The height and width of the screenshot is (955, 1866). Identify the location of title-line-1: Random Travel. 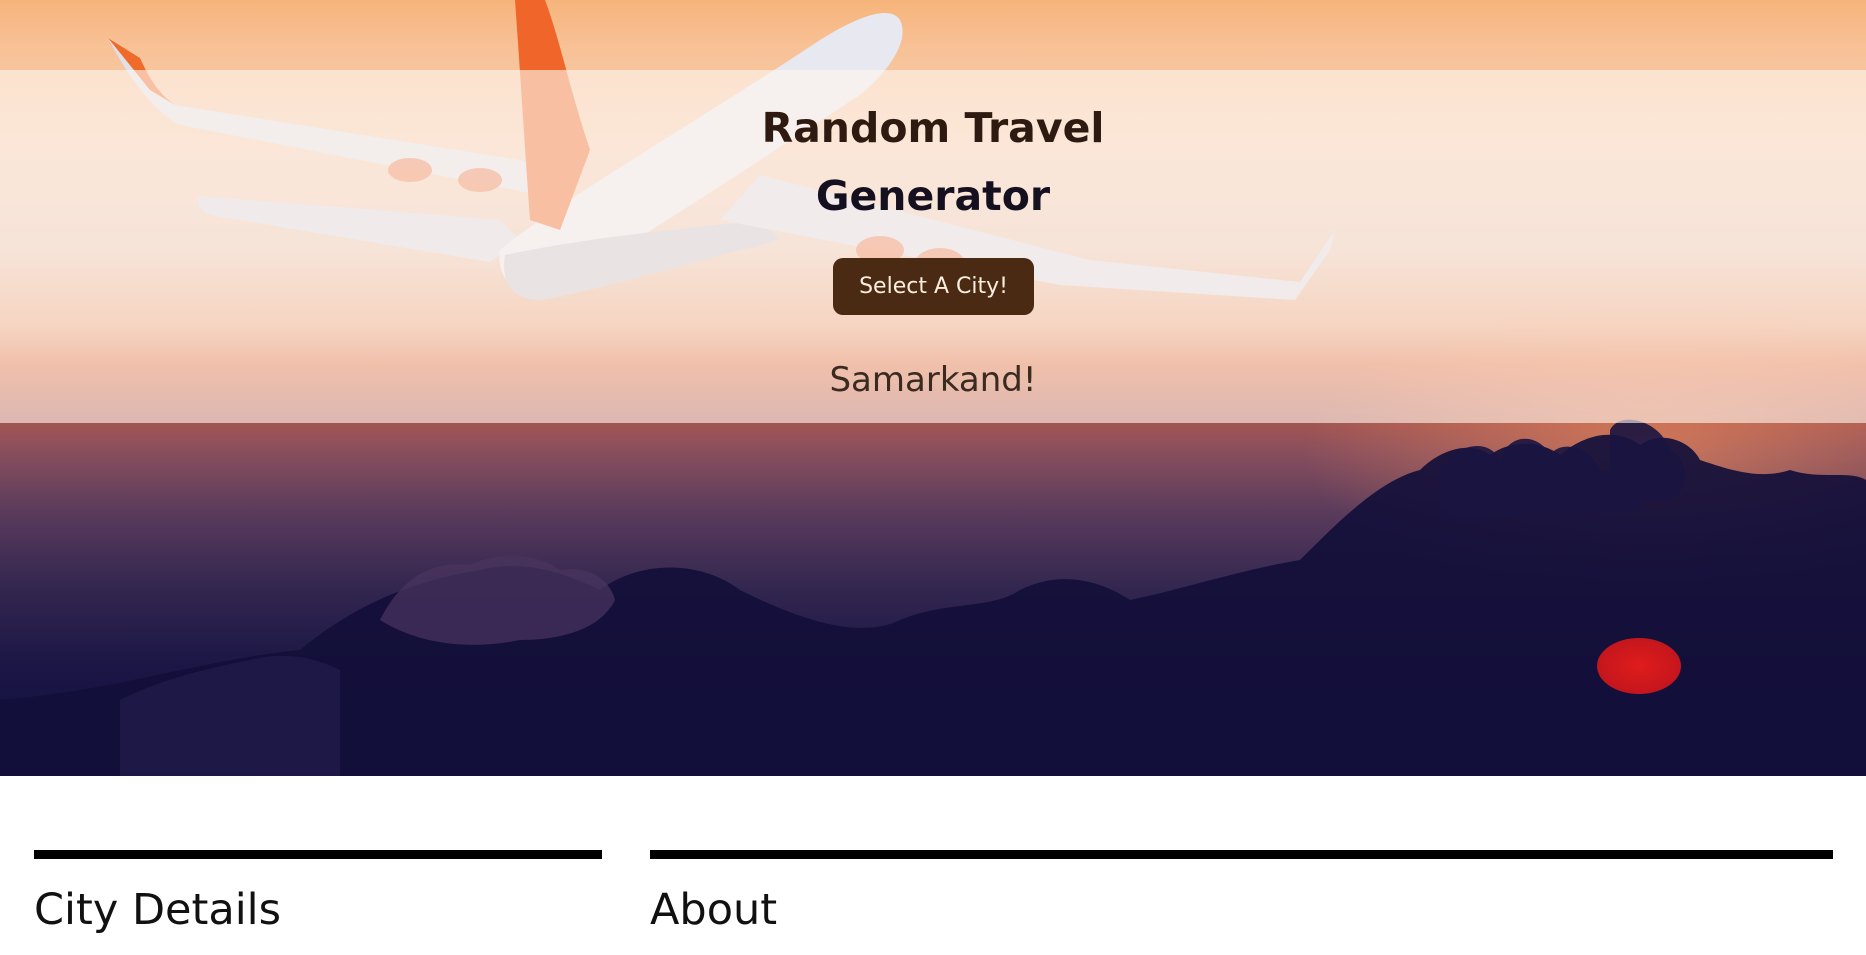
(933, 128).